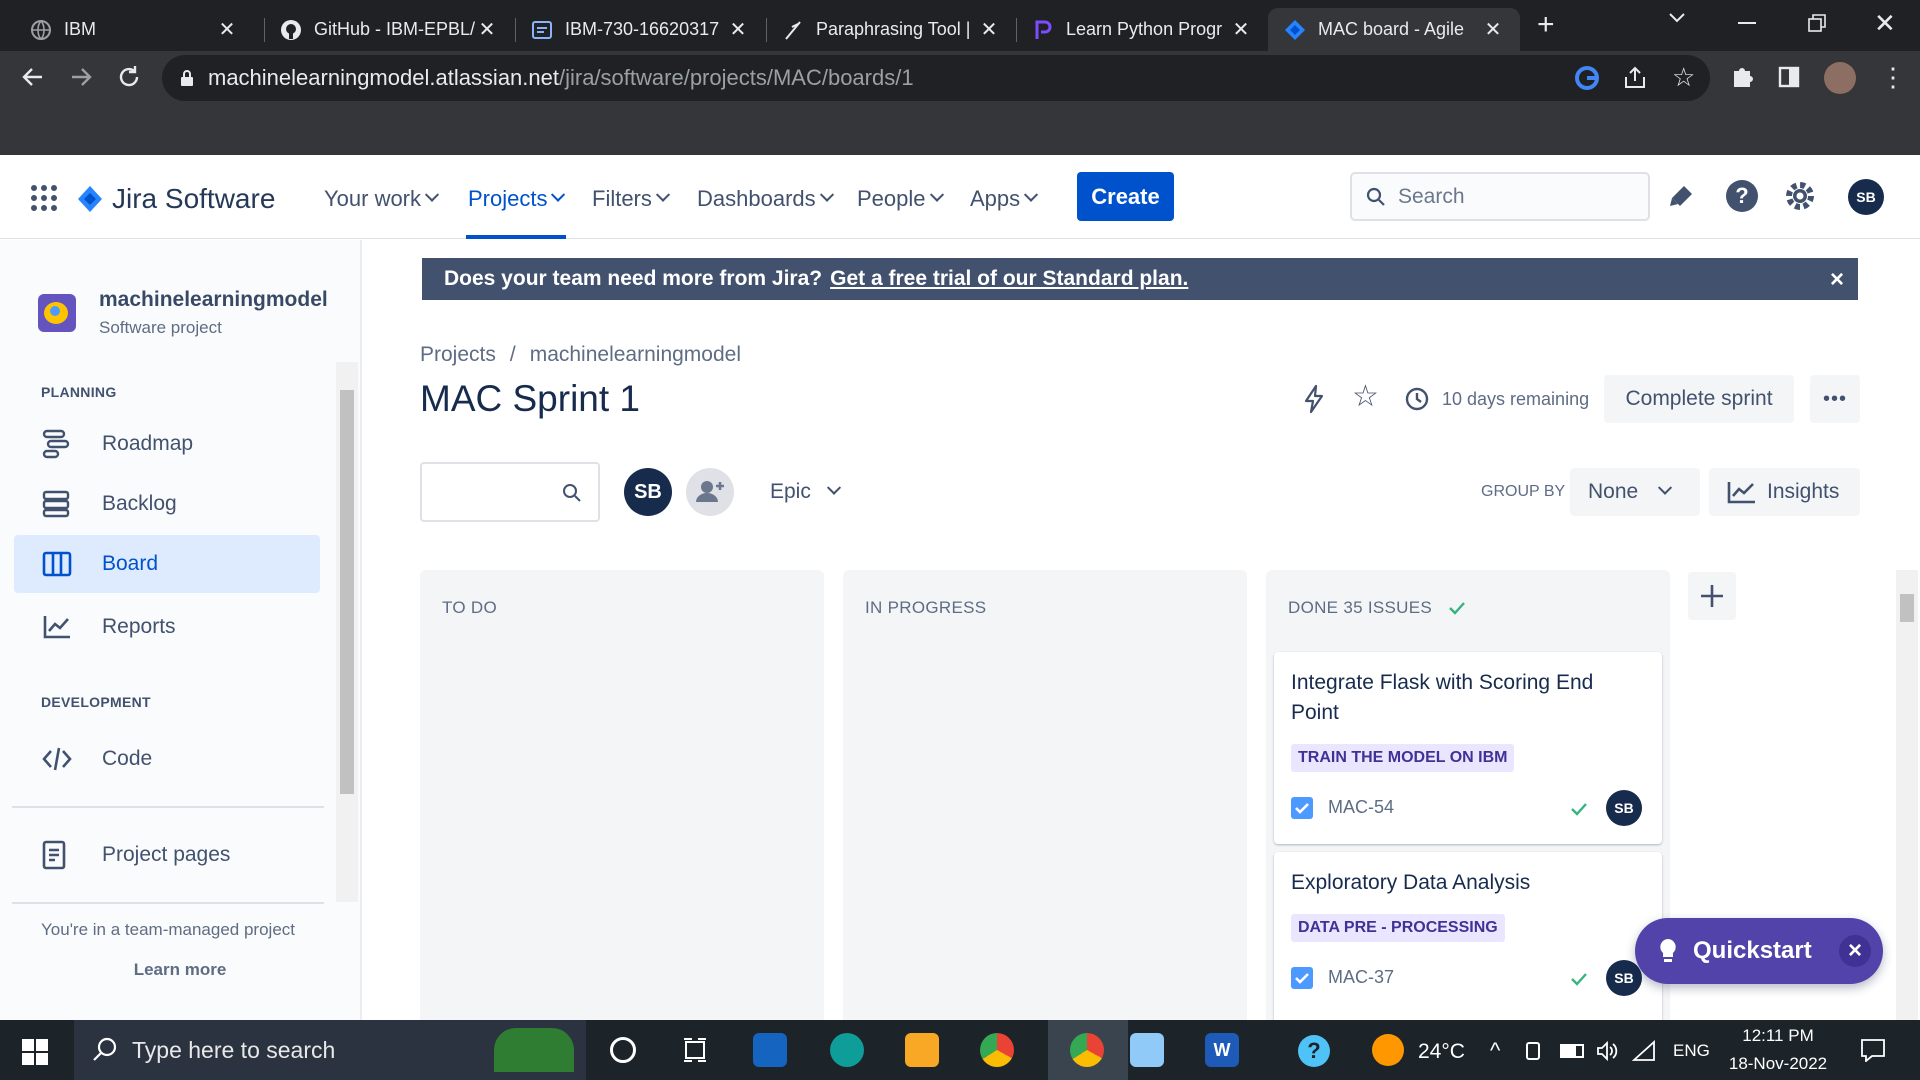 Image resolution: width=1920 pixels, height=1080 pixels. Describe the element at coordinates (1441, 1052) in the screenshot. I see `weather-temp: 24°C` at that location.